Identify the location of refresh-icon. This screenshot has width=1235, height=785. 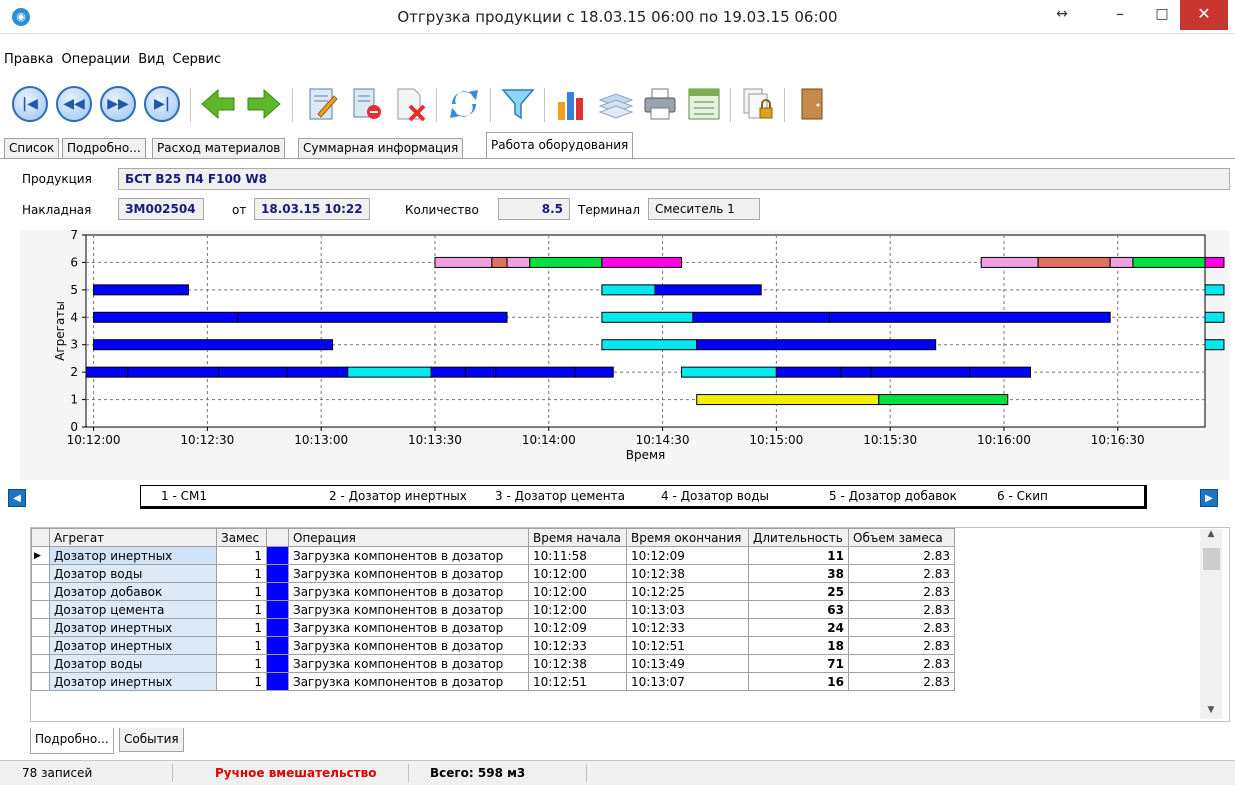
(464, 104).